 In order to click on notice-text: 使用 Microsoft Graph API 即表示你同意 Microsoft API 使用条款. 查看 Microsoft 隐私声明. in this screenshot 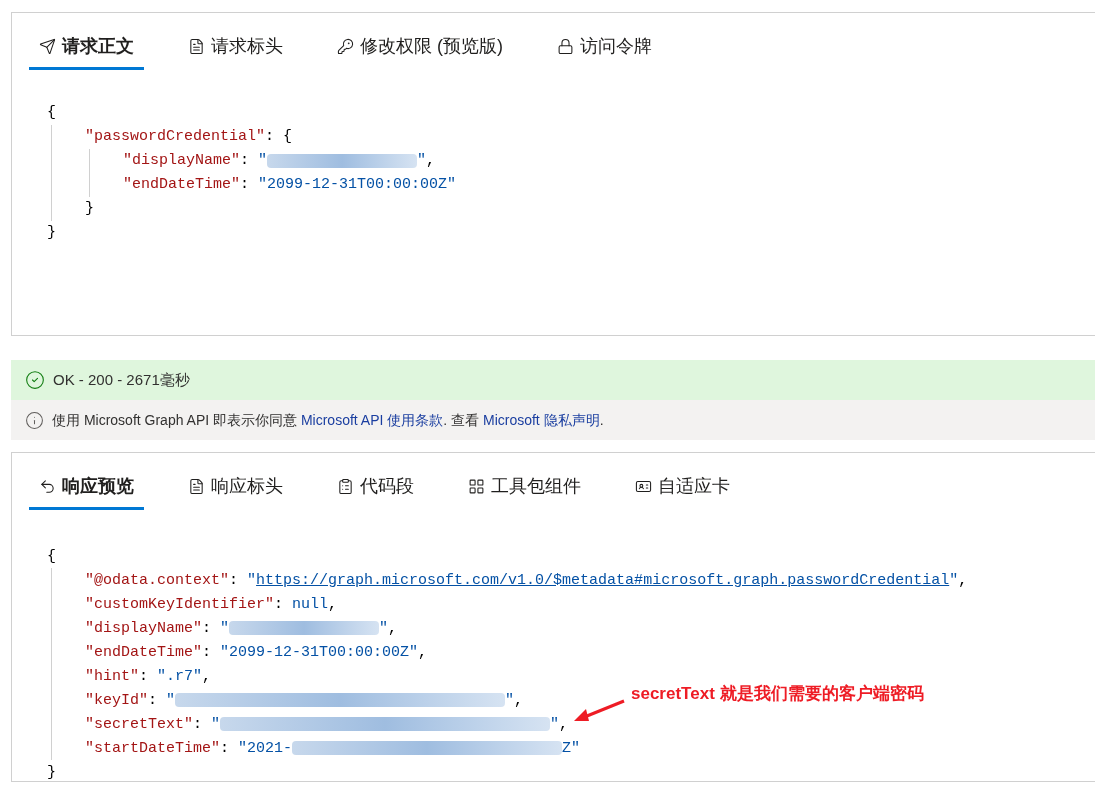, I will do `click(328, 420)`.